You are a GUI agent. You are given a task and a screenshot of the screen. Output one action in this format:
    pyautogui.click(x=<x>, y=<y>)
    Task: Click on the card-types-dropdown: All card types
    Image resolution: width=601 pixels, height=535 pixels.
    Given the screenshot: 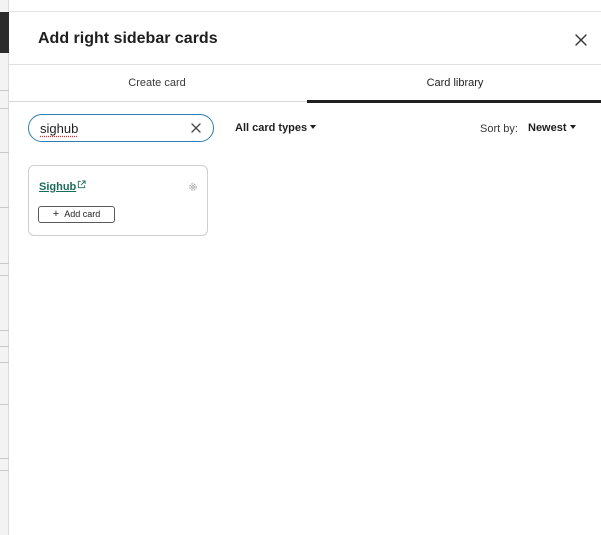 What is the action you would take?
    pyautogui.click(x=276, y=128)
    